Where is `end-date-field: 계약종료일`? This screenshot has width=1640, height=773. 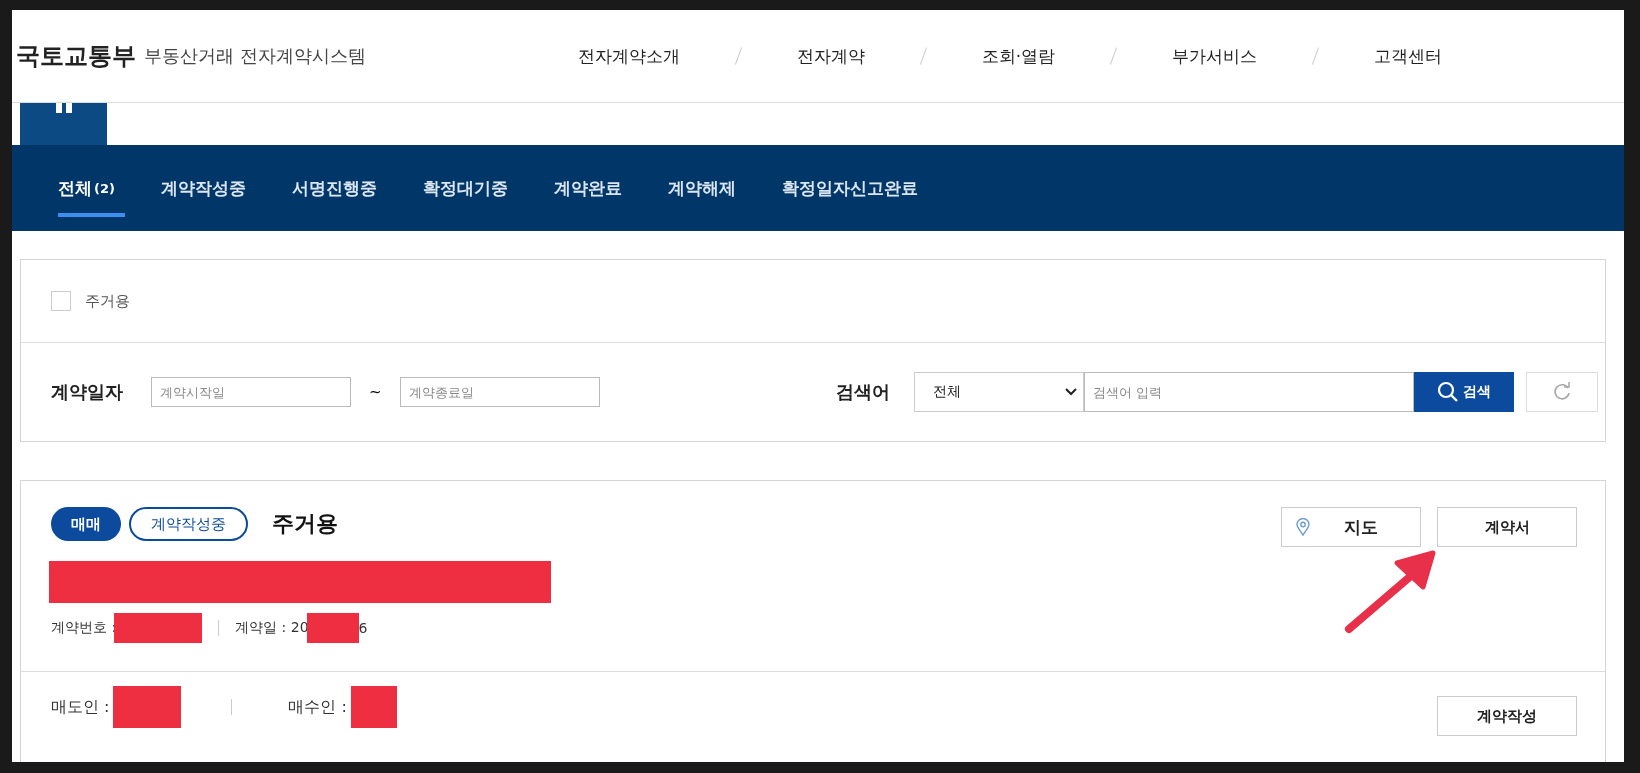 end-date-field: 계약종료일 is located at coordinates (499, 392).